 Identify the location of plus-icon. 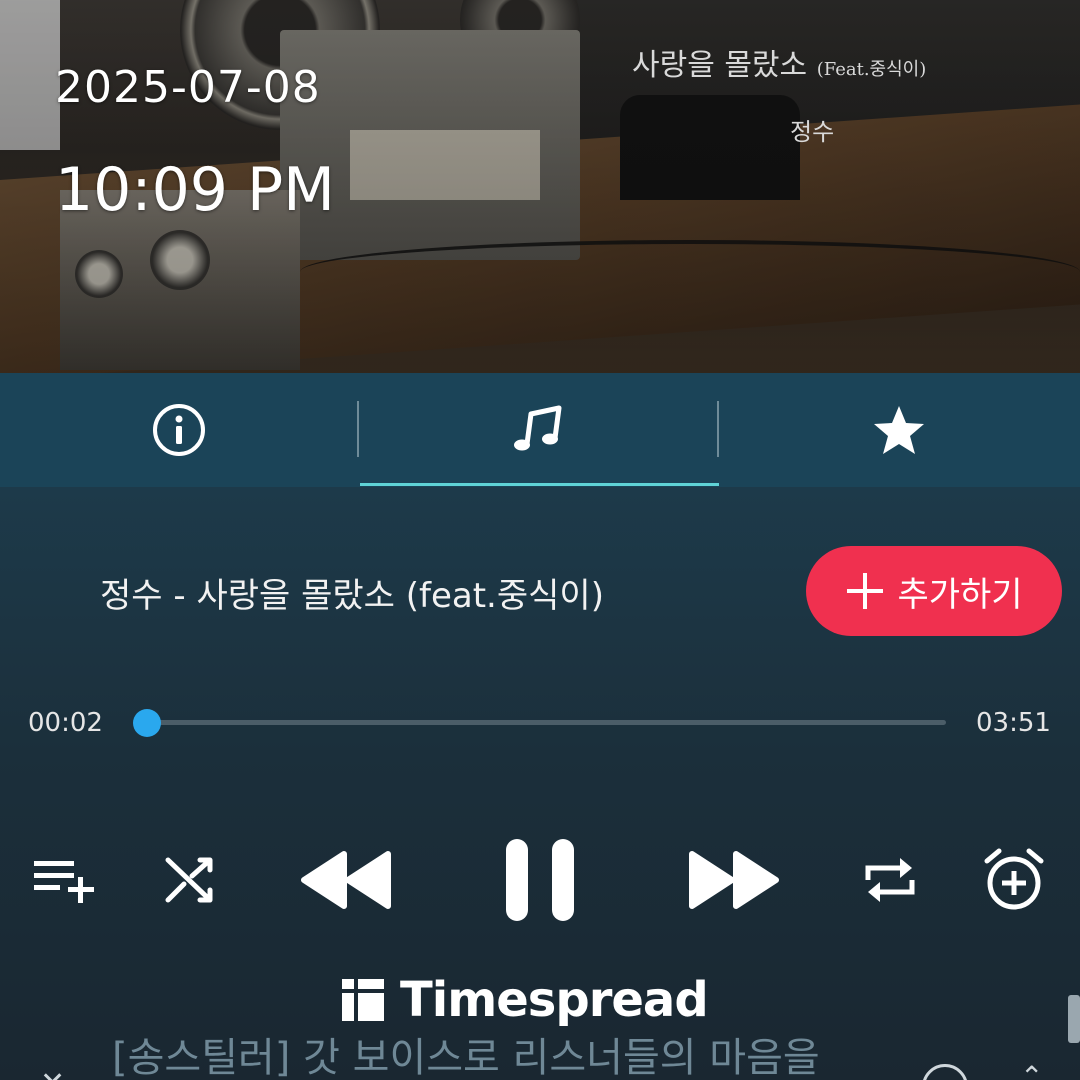
(865, 591).